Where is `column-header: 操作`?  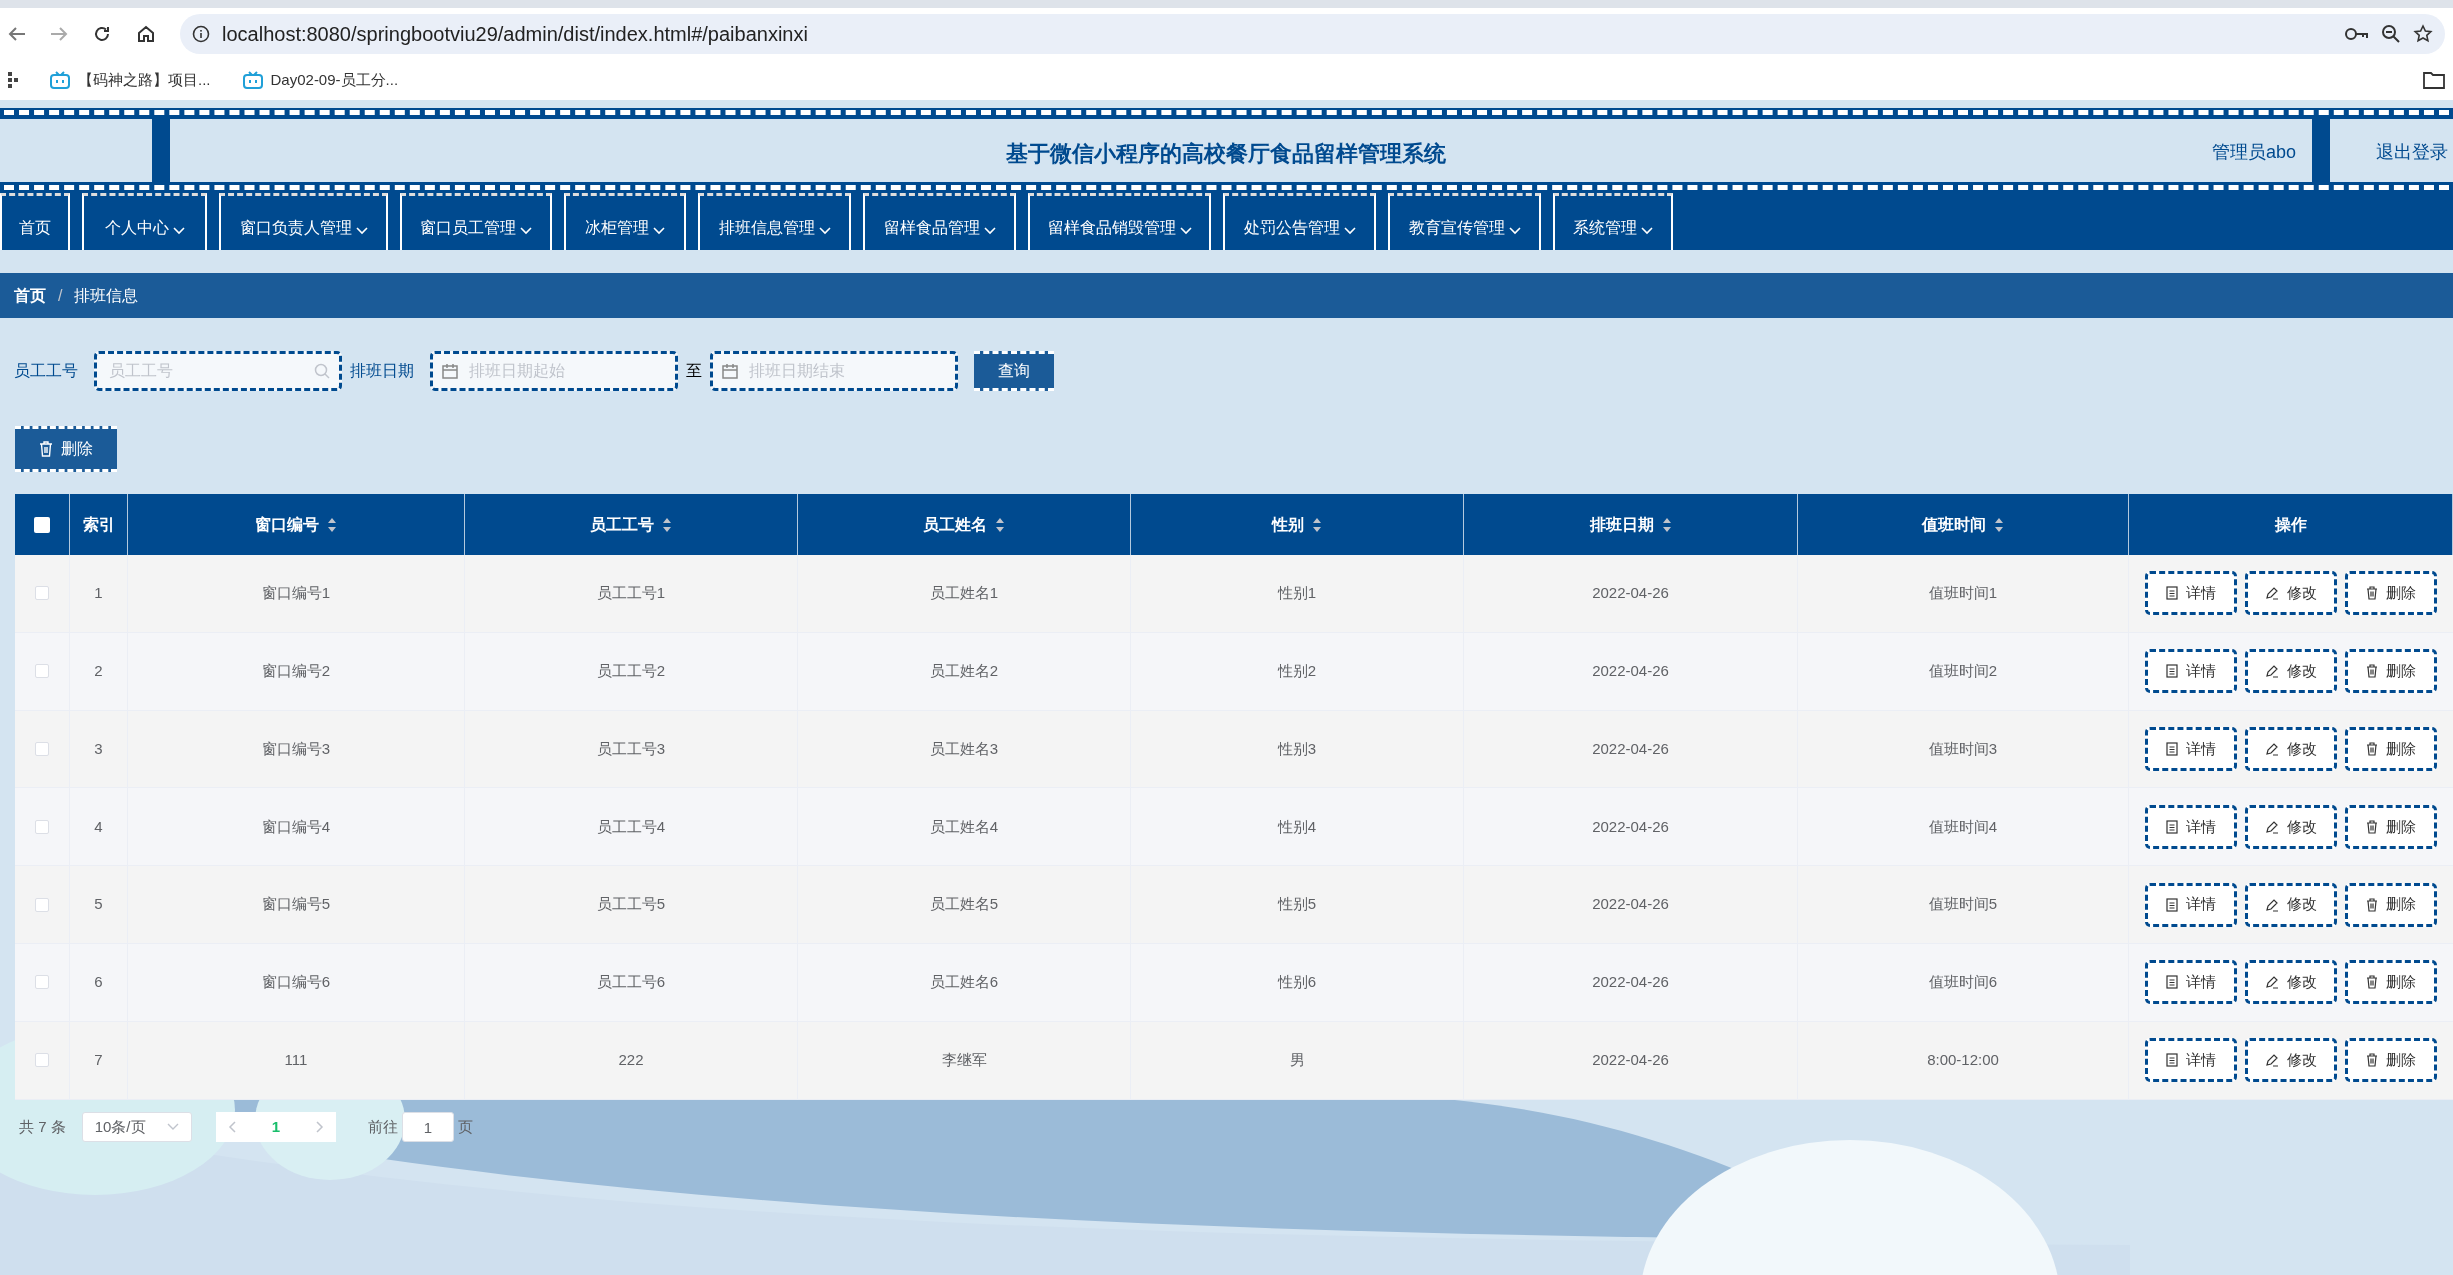 column-header: 操作 is located at coordinates (2290, 524).